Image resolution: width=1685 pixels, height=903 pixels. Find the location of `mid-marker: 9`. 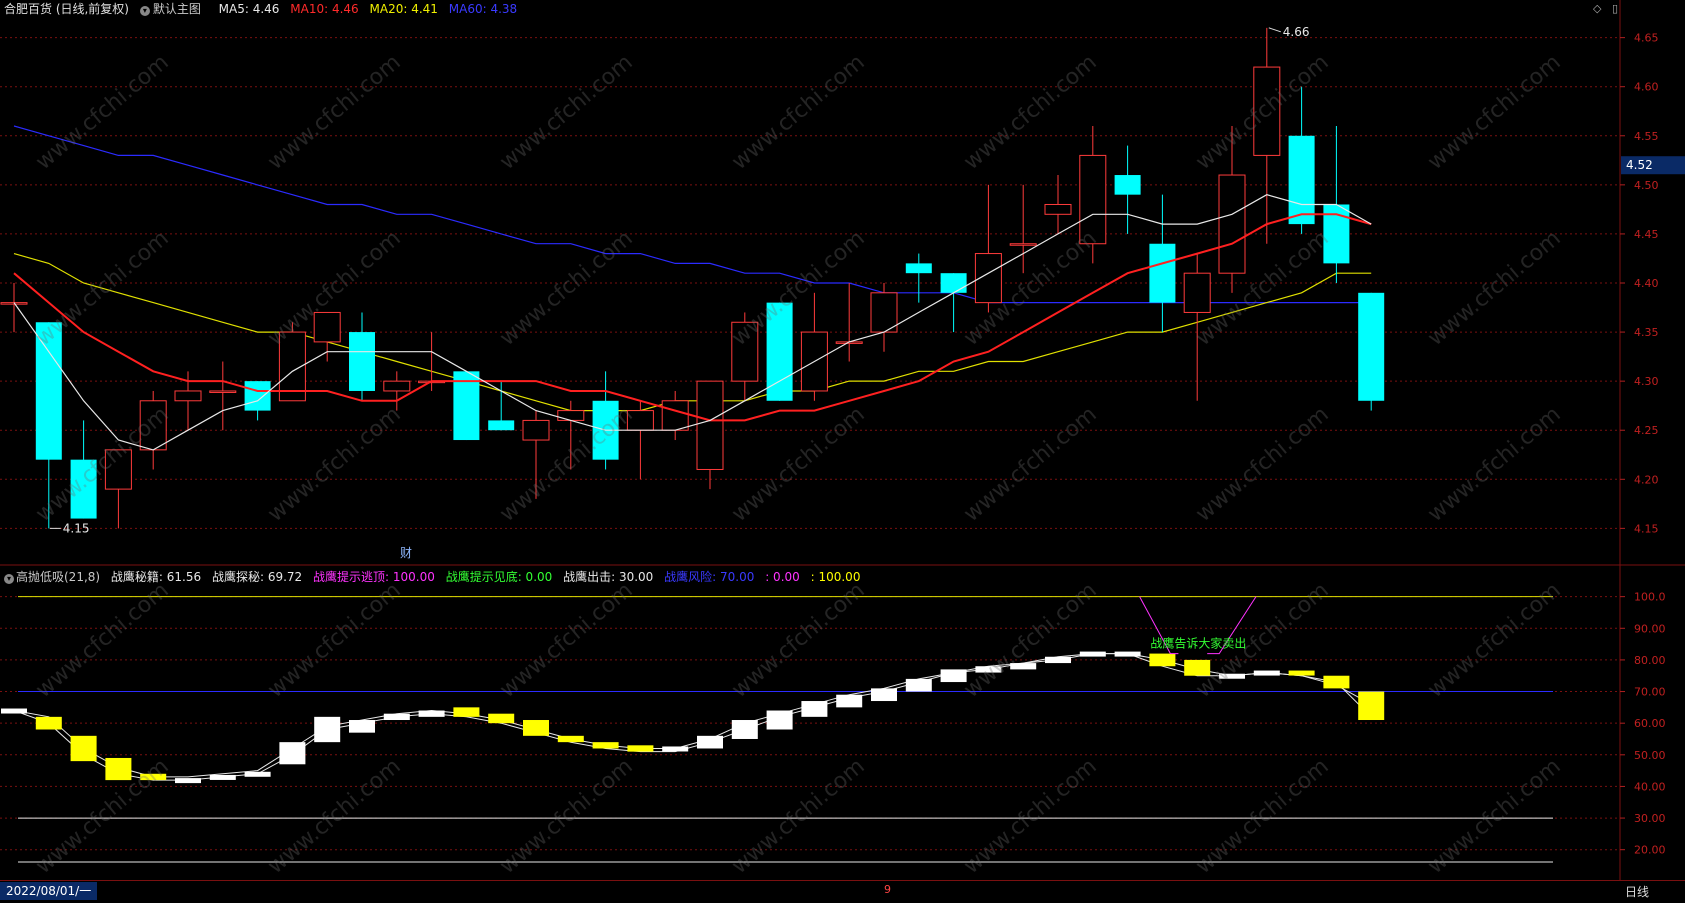

mid-marker: 9 is located at coordinates (887, 889).